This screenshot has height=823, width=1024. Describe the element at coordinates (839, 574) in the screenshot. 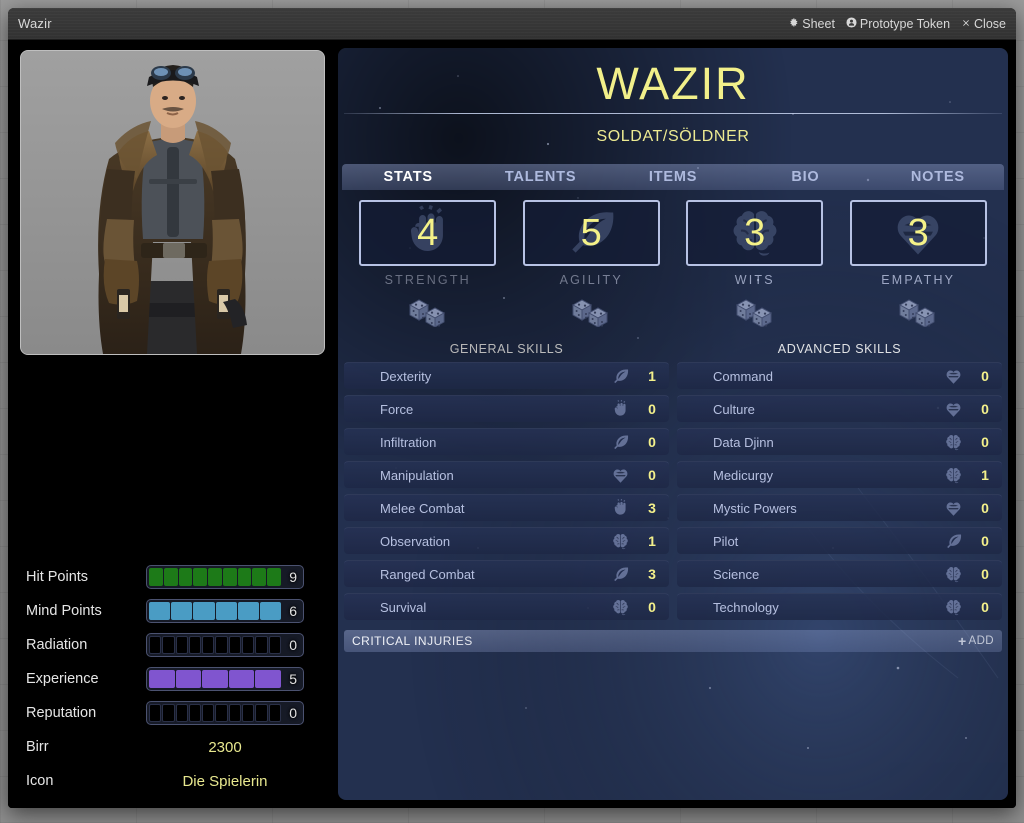

I see `skill-row: Science 0` at that location.